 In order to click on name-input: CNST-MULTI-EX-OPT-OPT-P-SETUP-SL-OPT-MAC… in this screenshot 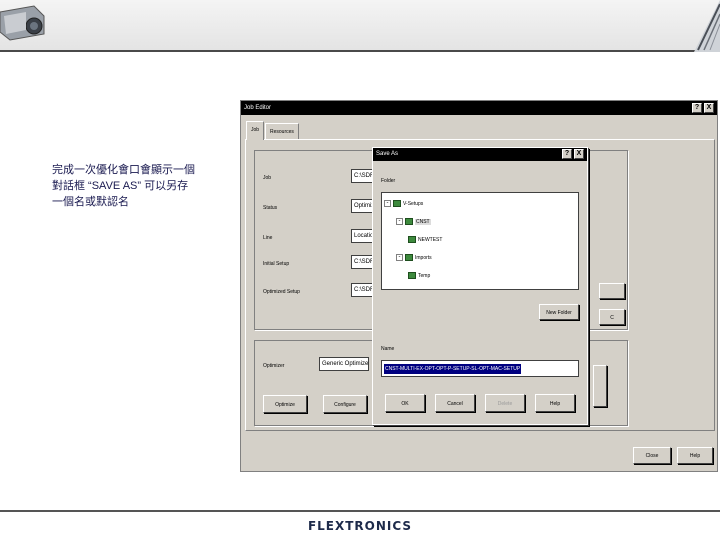, I will do `click(480, 368)`.